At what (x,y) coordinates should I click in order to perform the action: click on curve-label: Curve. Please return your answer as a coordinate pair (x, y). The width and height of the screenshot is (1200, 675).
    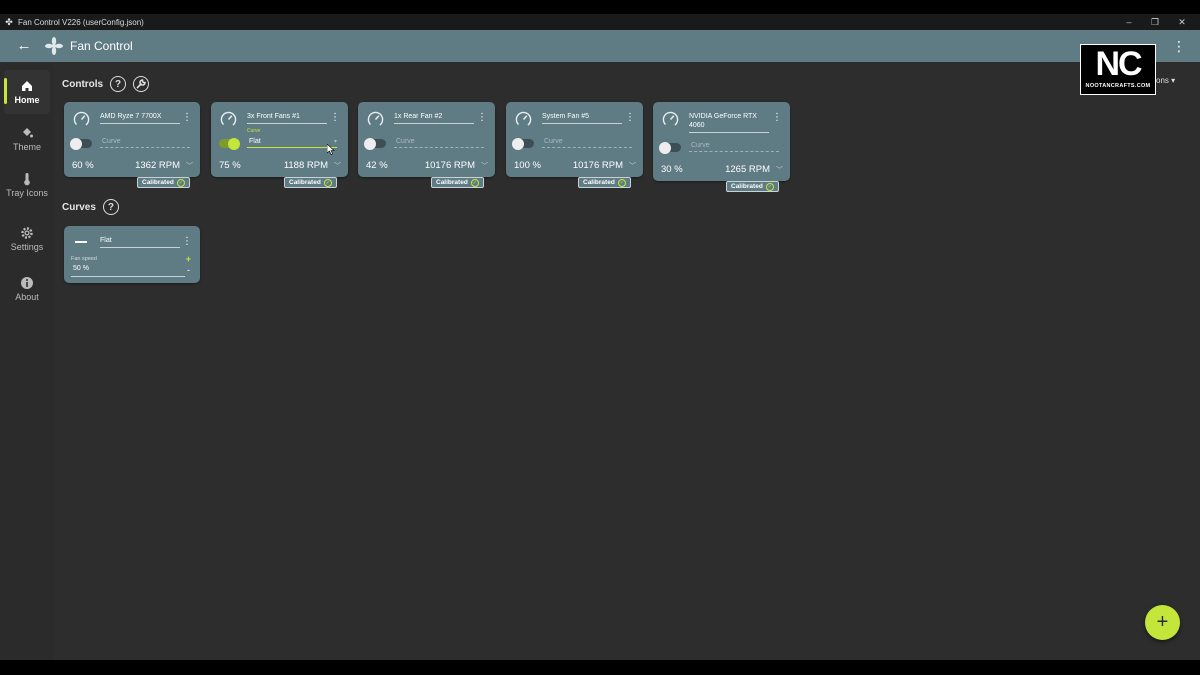
    Looking at the image, I should click on (254, 131).